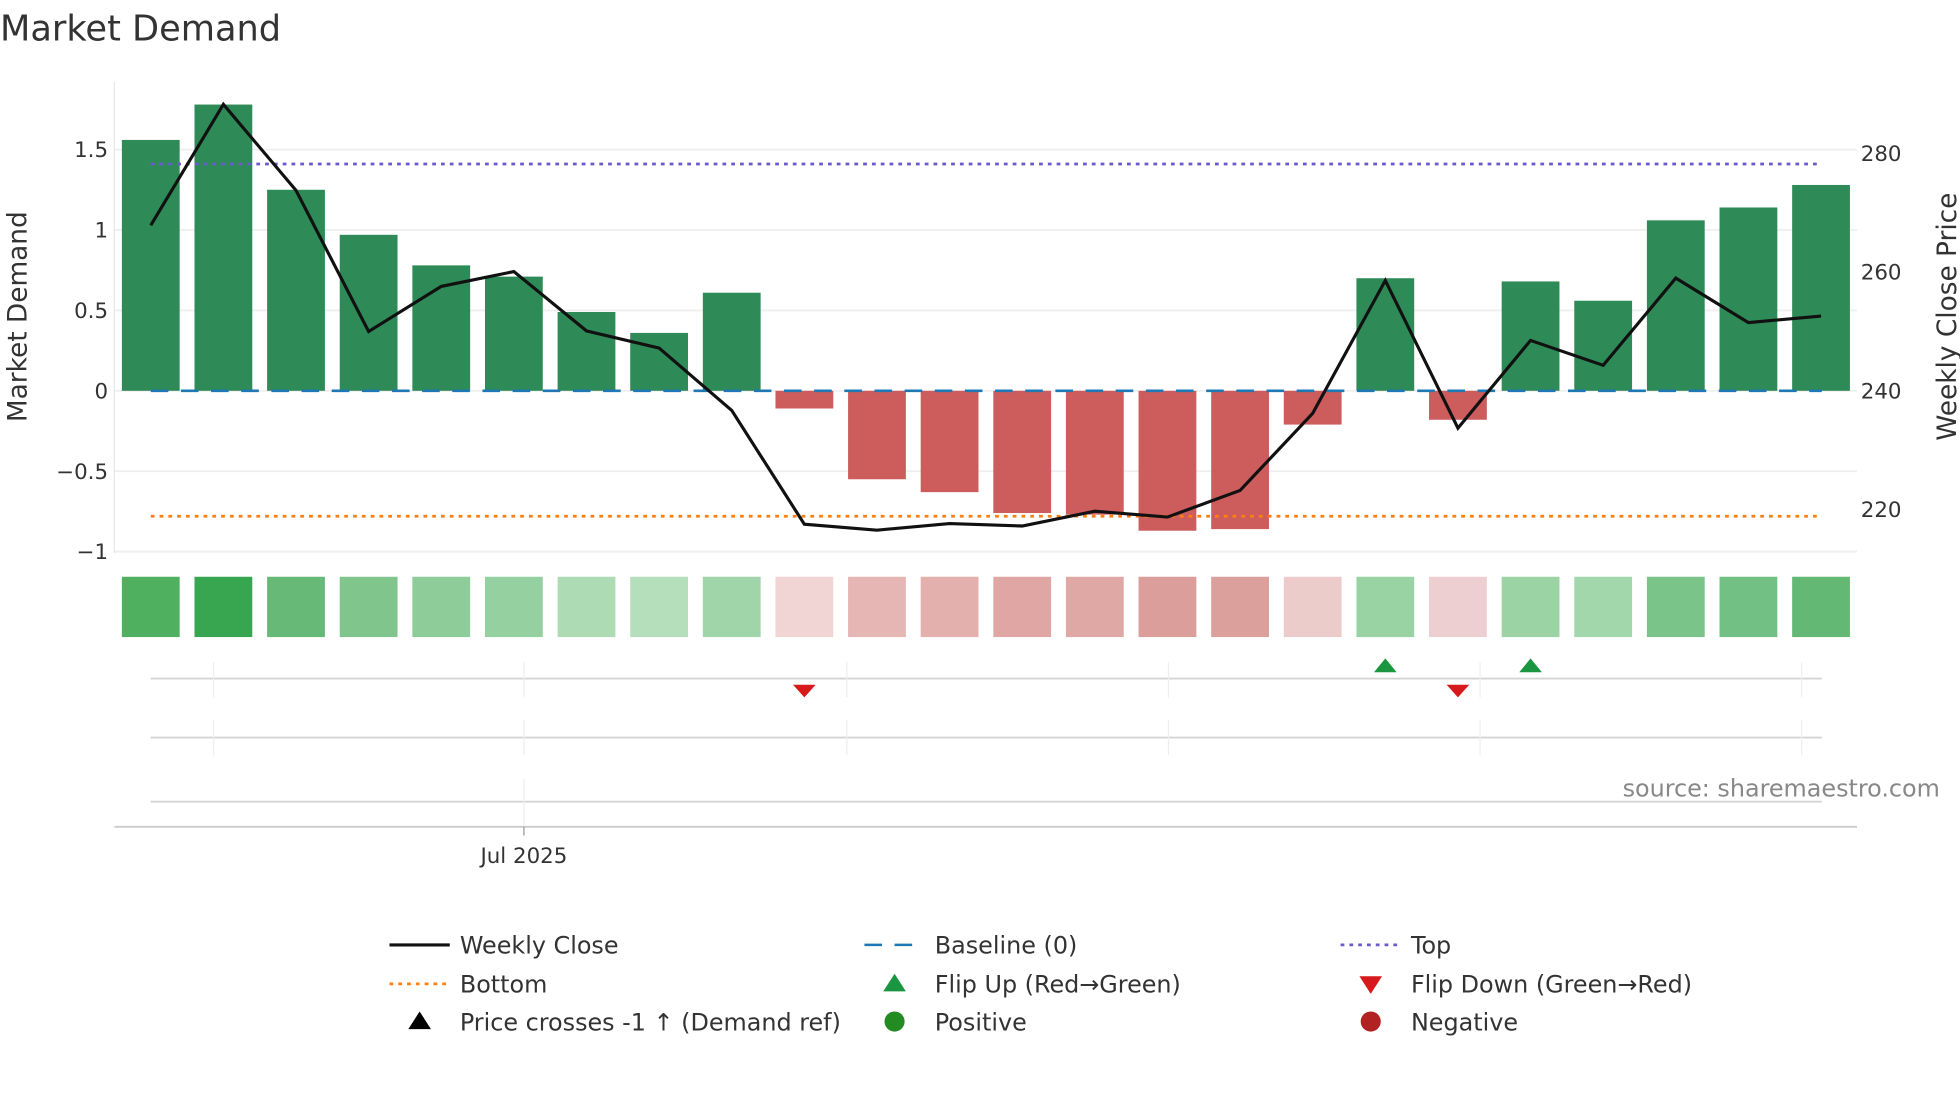  Describe the element at coordinates (1430, 946) in the screenshot. I see `legend-label: Top` at that location.